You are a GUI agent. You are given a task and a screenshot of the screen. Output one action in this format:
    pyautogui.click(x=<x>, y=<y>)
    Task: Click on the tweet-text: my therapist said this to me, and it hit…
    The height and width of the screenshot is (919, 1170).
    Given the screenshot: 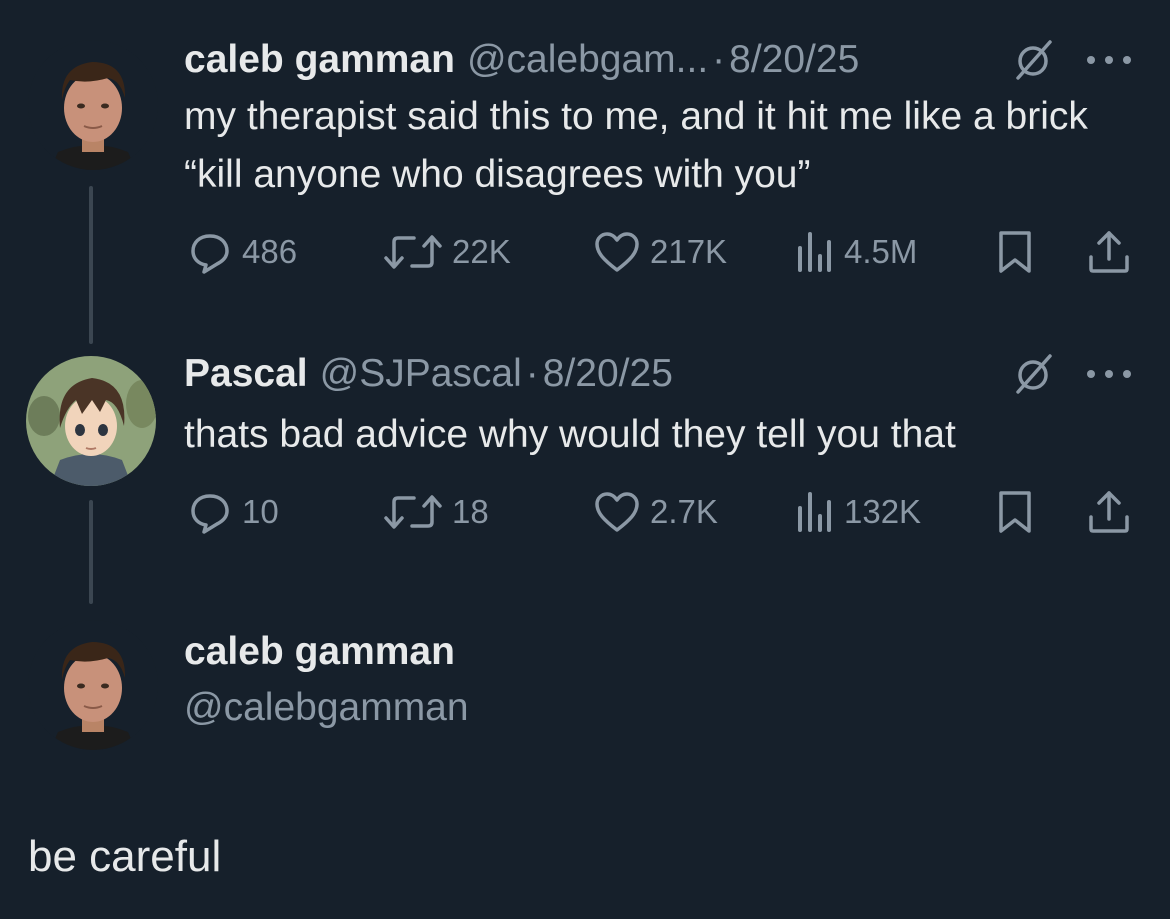 What is the action you would take?
    pyautogui.click(x=636, y=145)
    